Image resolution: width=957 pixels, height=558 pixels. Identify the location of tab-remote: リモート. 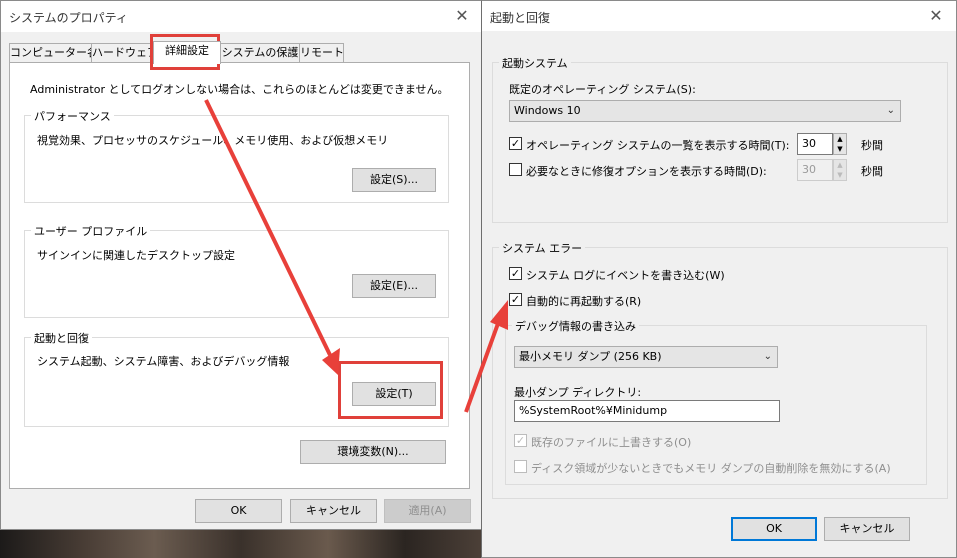
(321, 53).